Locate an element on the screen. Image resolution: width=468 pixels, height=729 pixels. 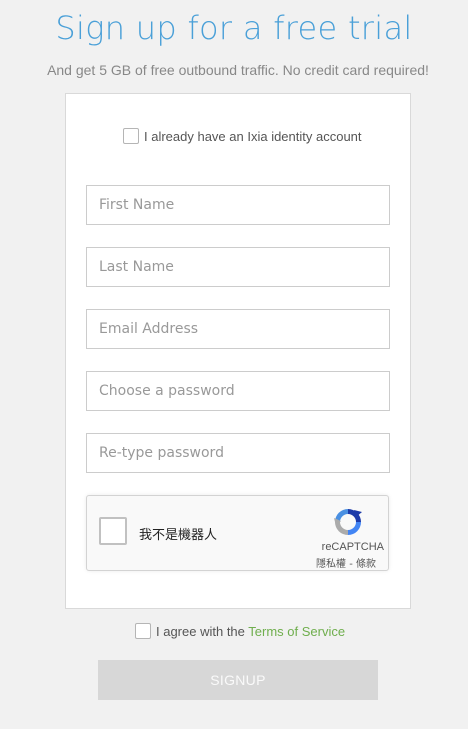
recaptcha-brand: reCAPTCHA is located at coordinates (352, 547).